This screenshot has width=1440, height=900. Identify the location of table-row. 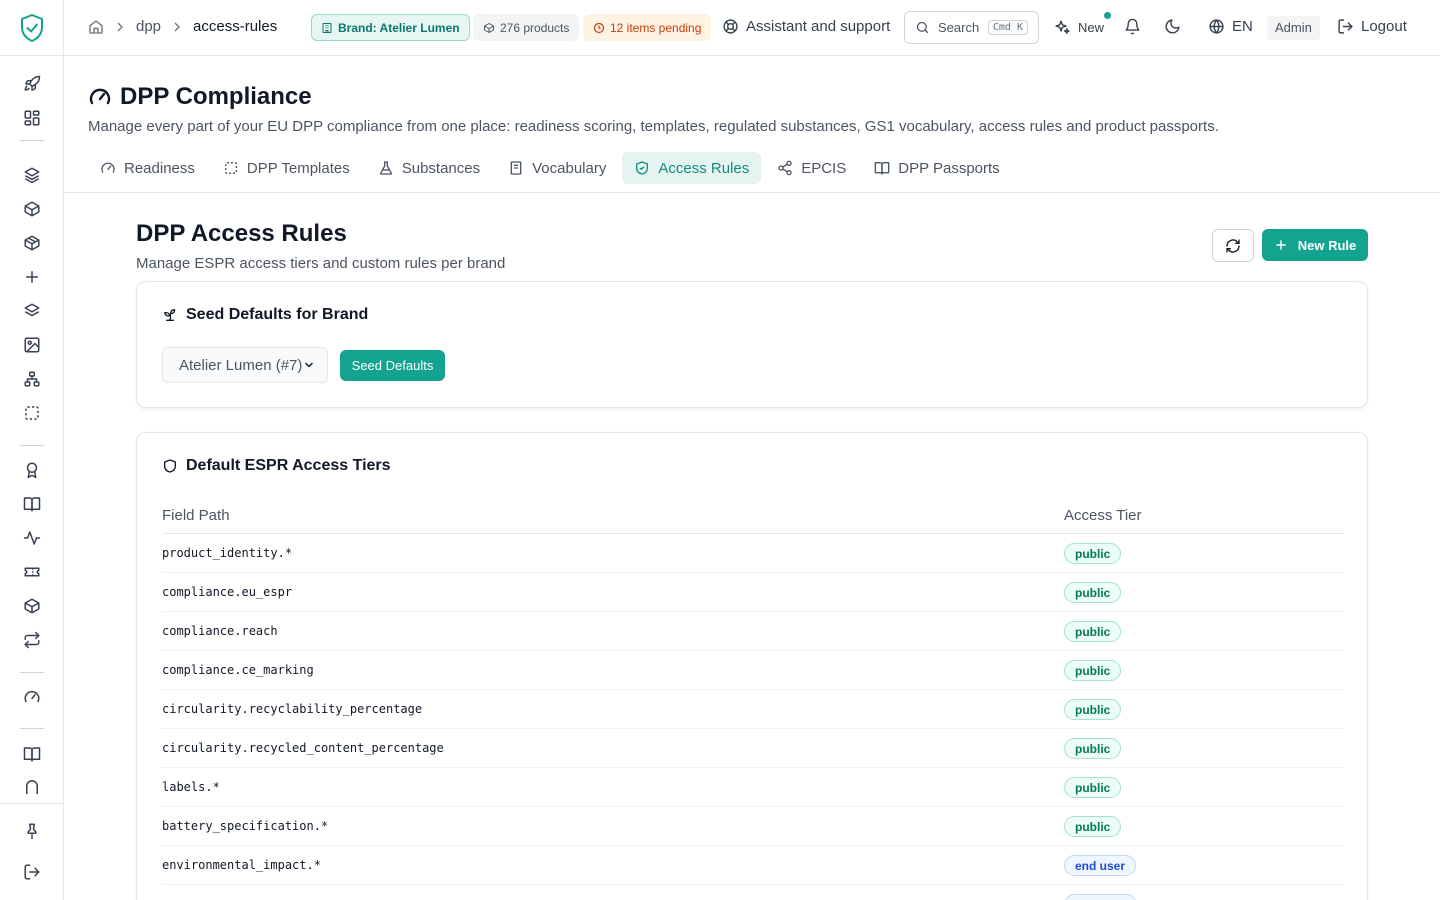
(753, 892).